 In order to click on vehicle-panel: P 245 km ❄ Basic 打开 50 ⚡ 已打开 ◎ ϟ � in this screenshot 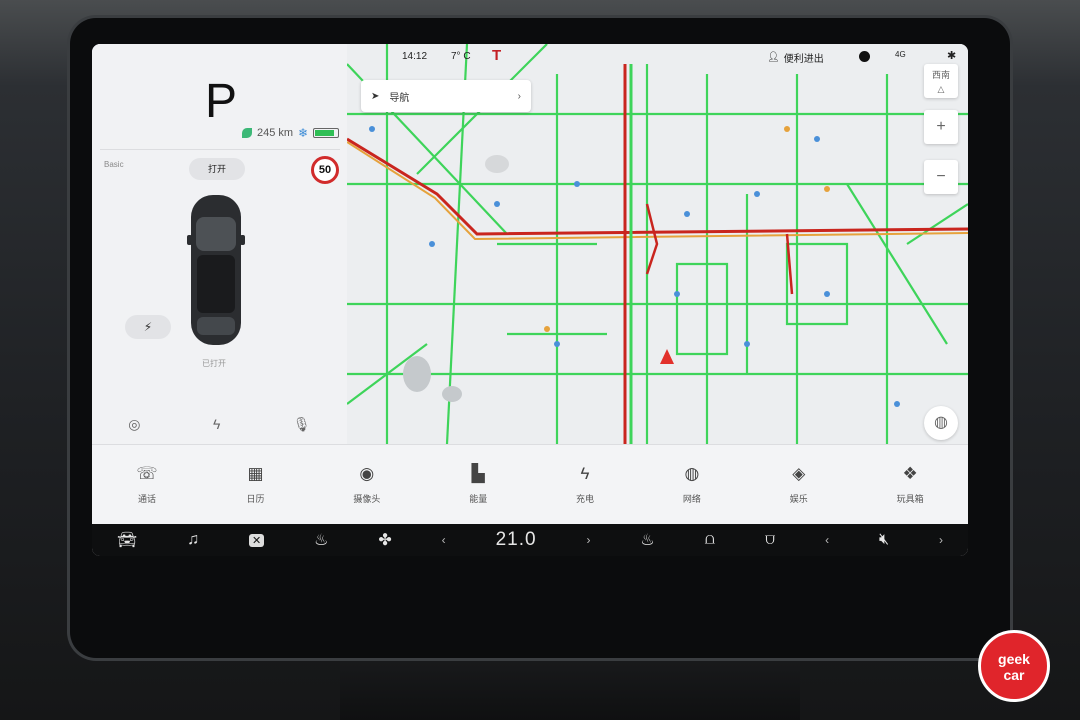, I will do `click(219, 244)`.